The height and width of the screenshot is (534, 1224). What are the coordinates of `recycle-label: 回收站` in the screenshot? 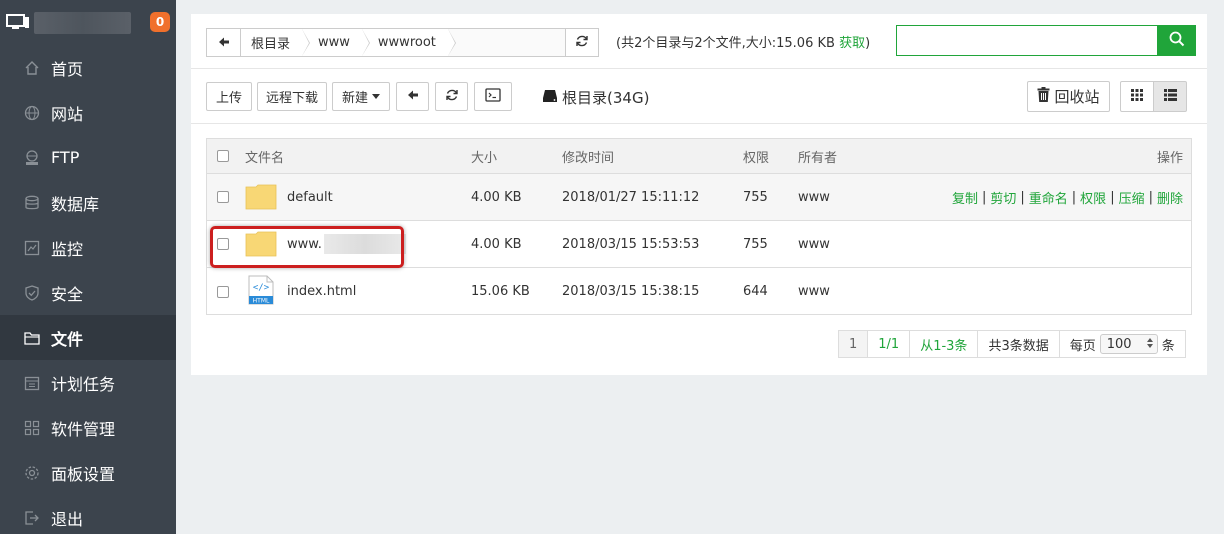 It's located at (1077, 97).